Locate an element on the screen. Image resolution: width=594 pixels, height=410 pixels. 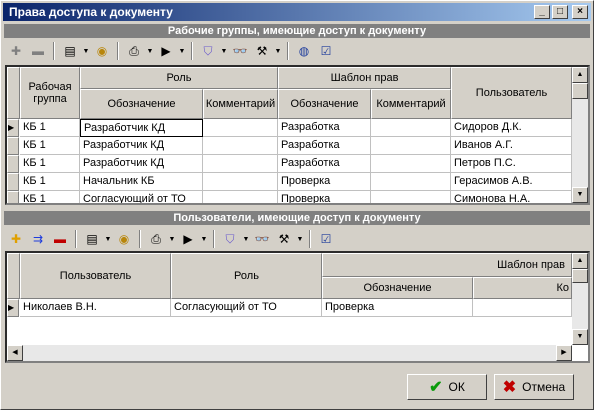
globe-icon: ◍ is located at coordinates (304, 51).